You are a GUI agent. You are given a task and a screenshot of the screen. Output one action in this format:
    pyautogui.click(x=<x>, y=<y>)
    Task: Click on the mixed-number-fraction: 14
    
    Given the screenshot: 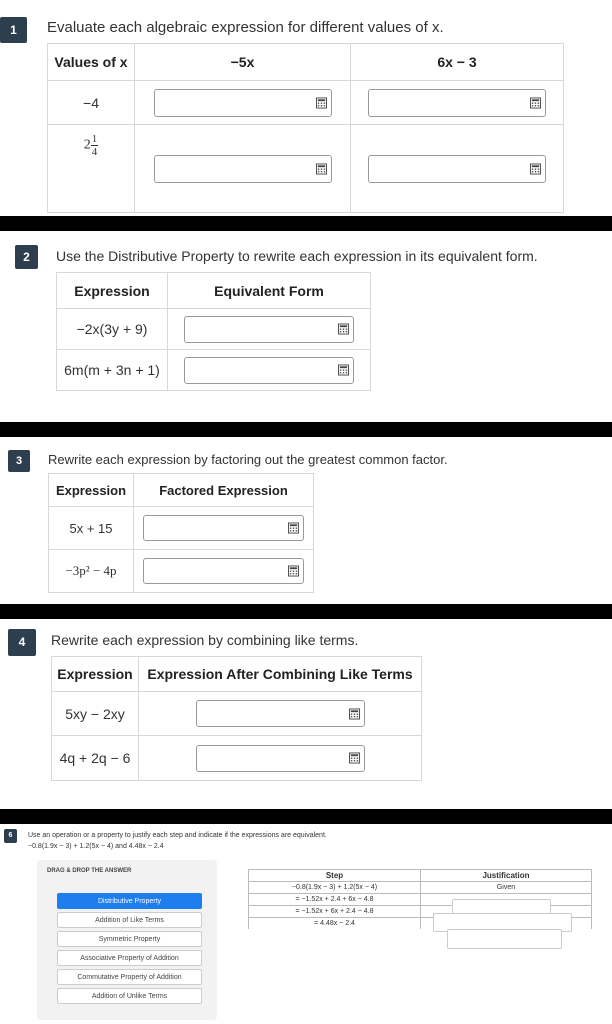 What is the action you would take?
    pyautogui.click(x=94, y=145)
    